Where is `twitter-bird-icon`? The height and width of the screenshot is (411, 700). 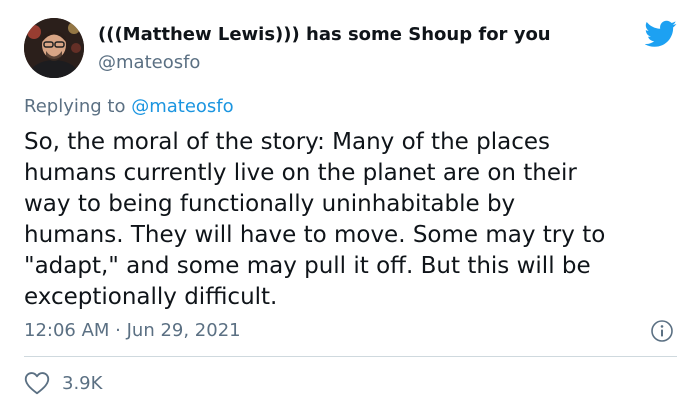 twitter-bird-icon is located at coordinates (661, 34).